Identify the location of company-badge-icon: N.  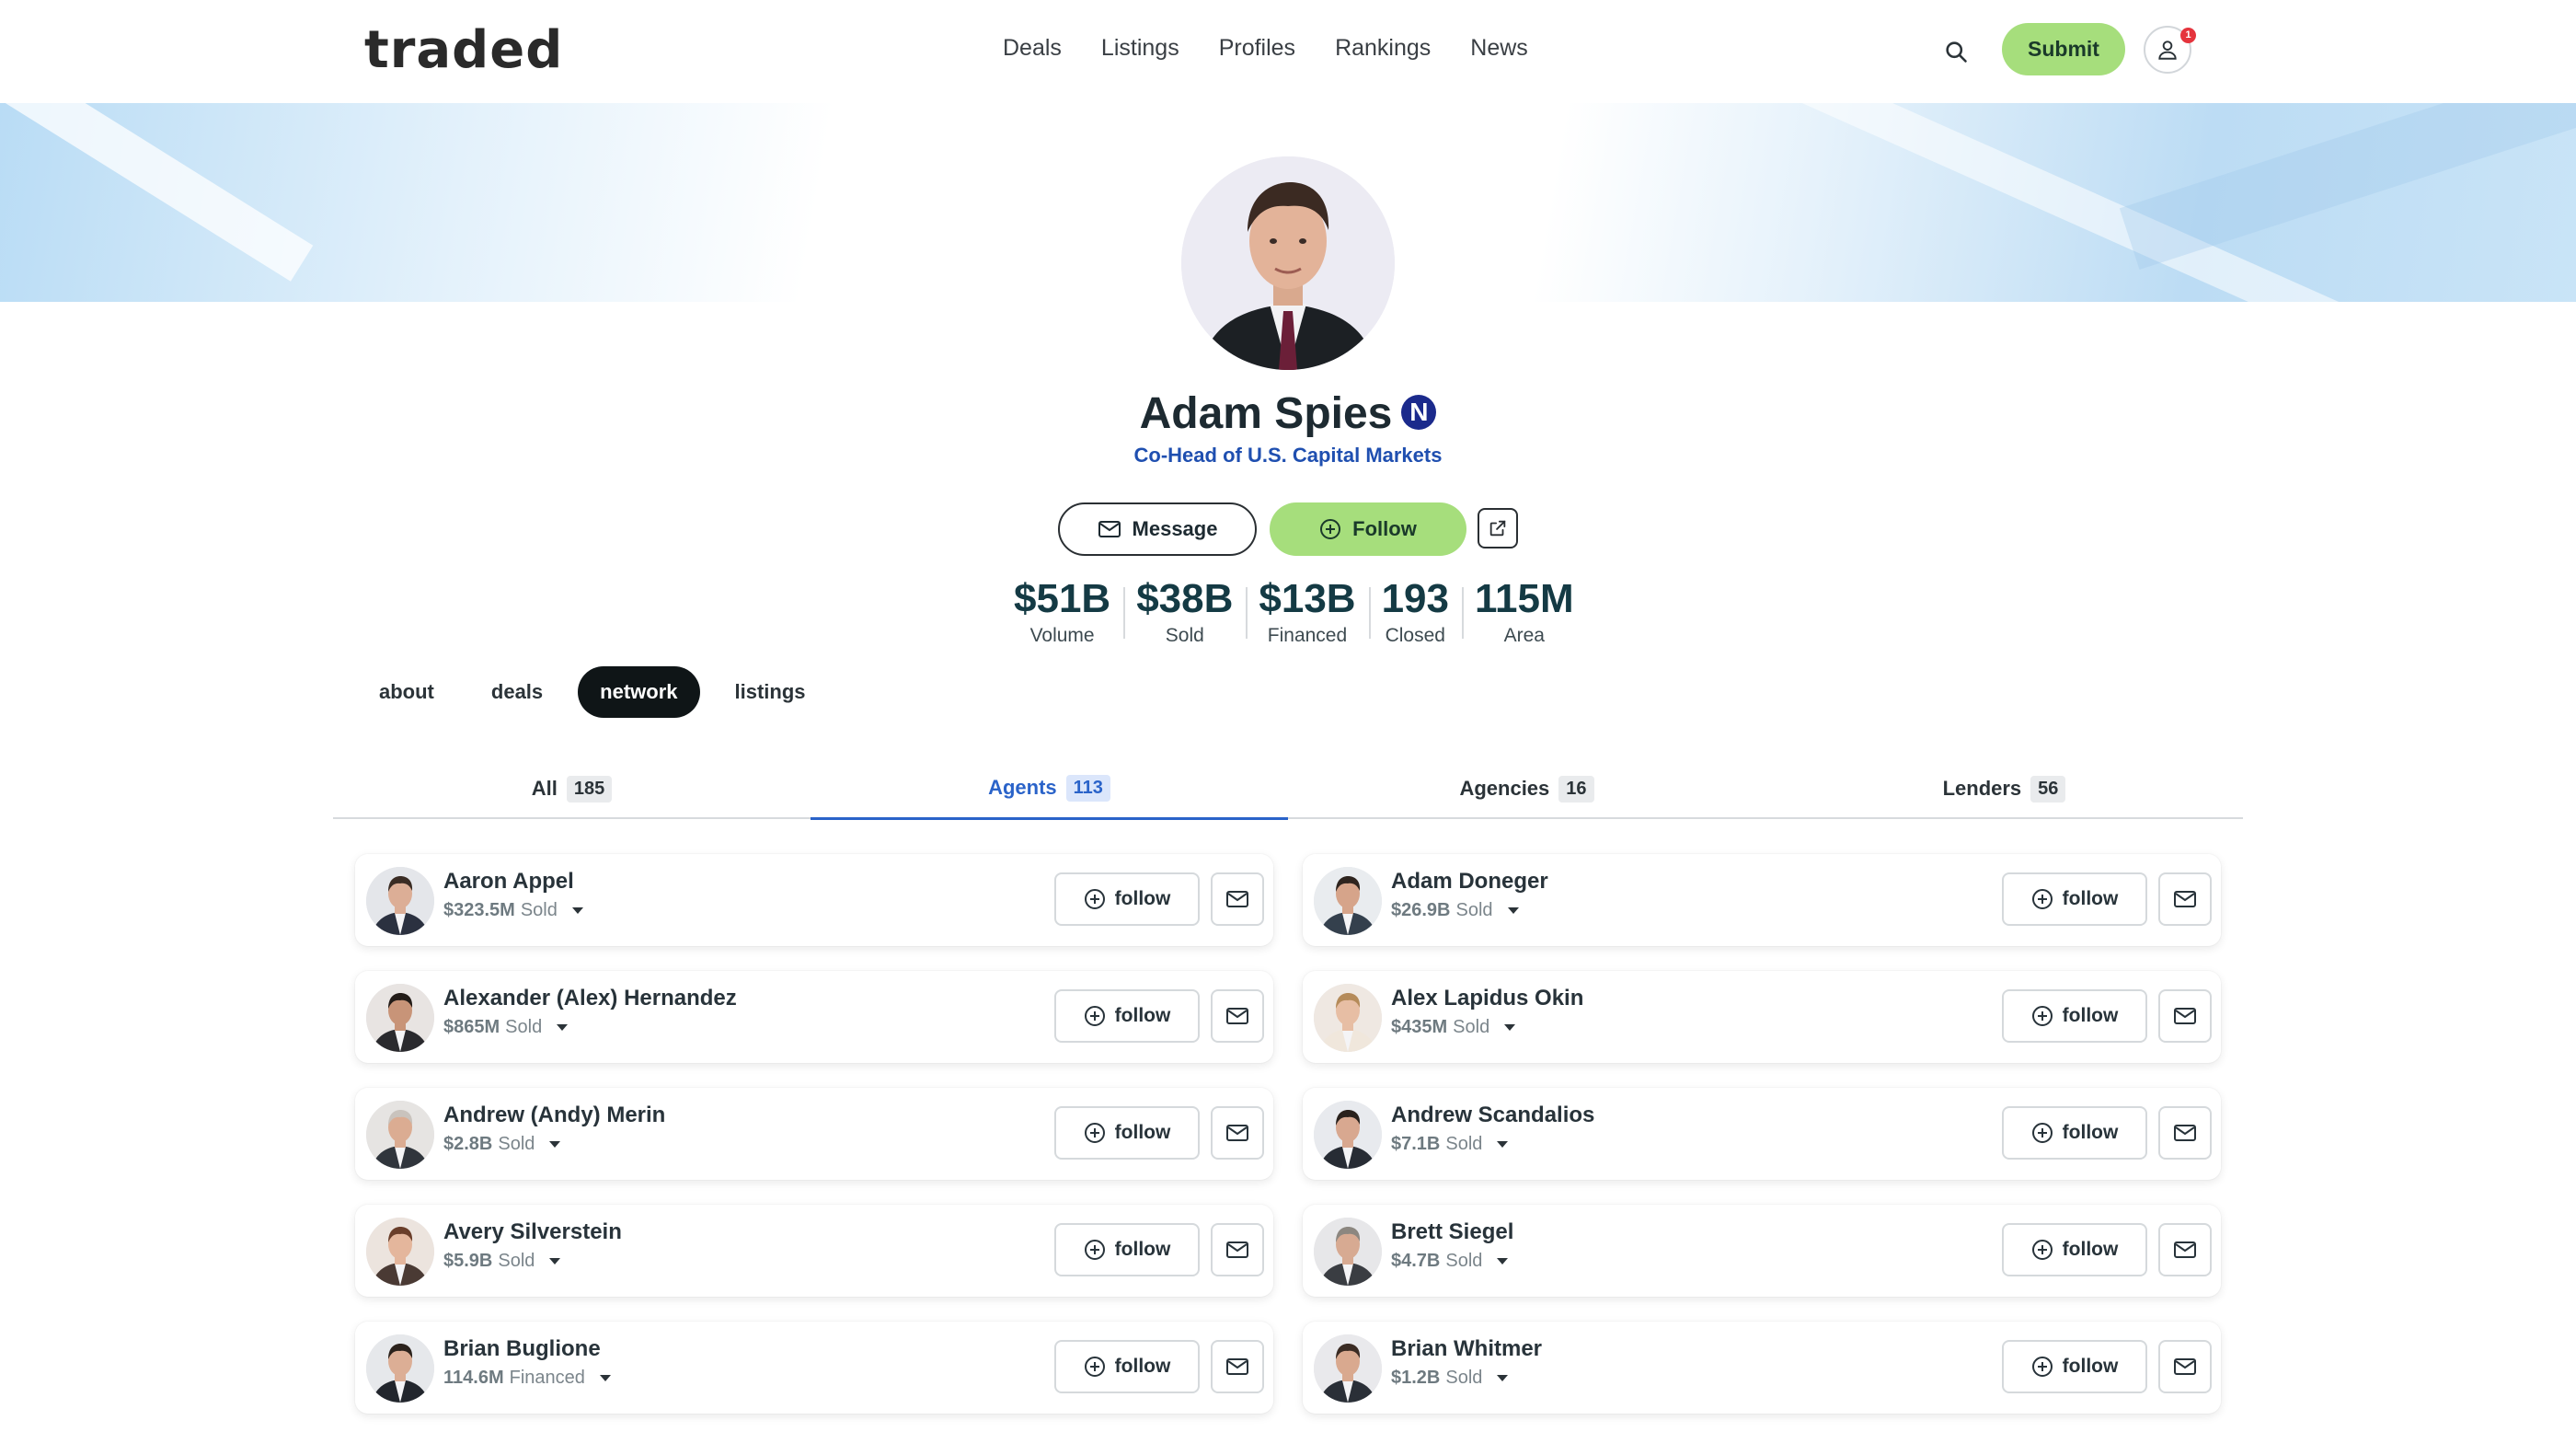
(1419, 413).